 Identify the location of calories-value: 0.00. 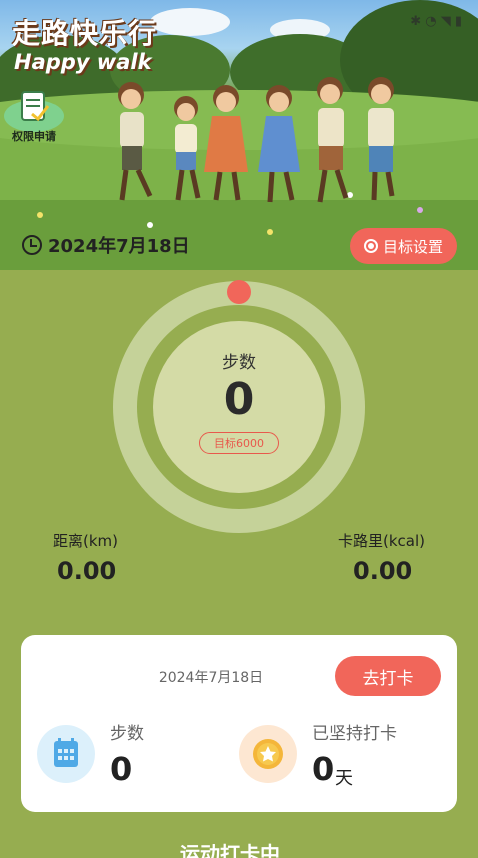
(383, 571).